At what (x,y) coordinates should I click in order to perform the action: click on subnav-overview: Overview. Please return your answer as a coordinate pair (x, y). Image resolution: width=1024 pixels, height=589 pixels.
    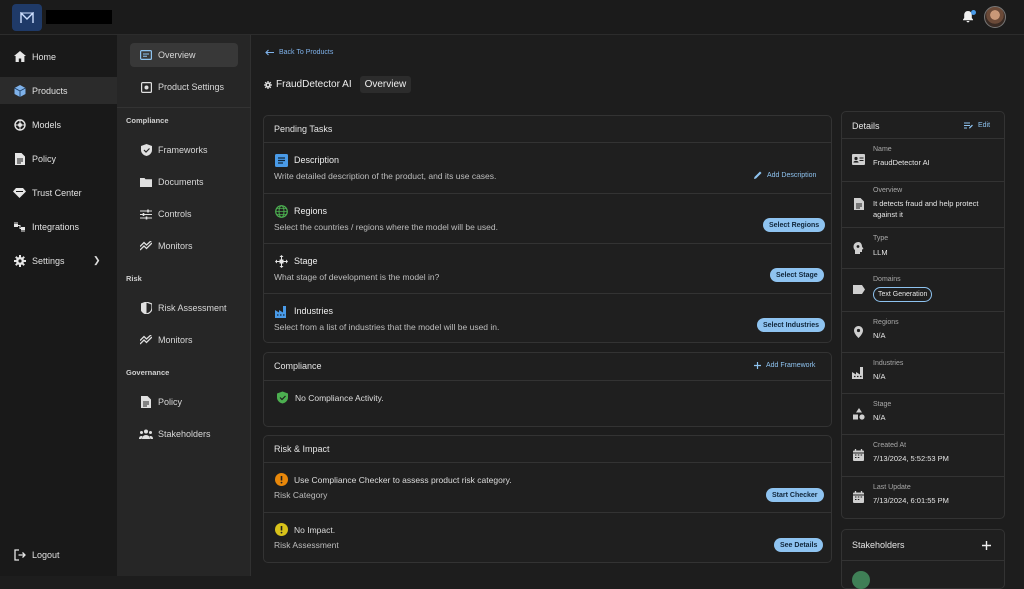
    Looking at the image, I should click on (184, 55).